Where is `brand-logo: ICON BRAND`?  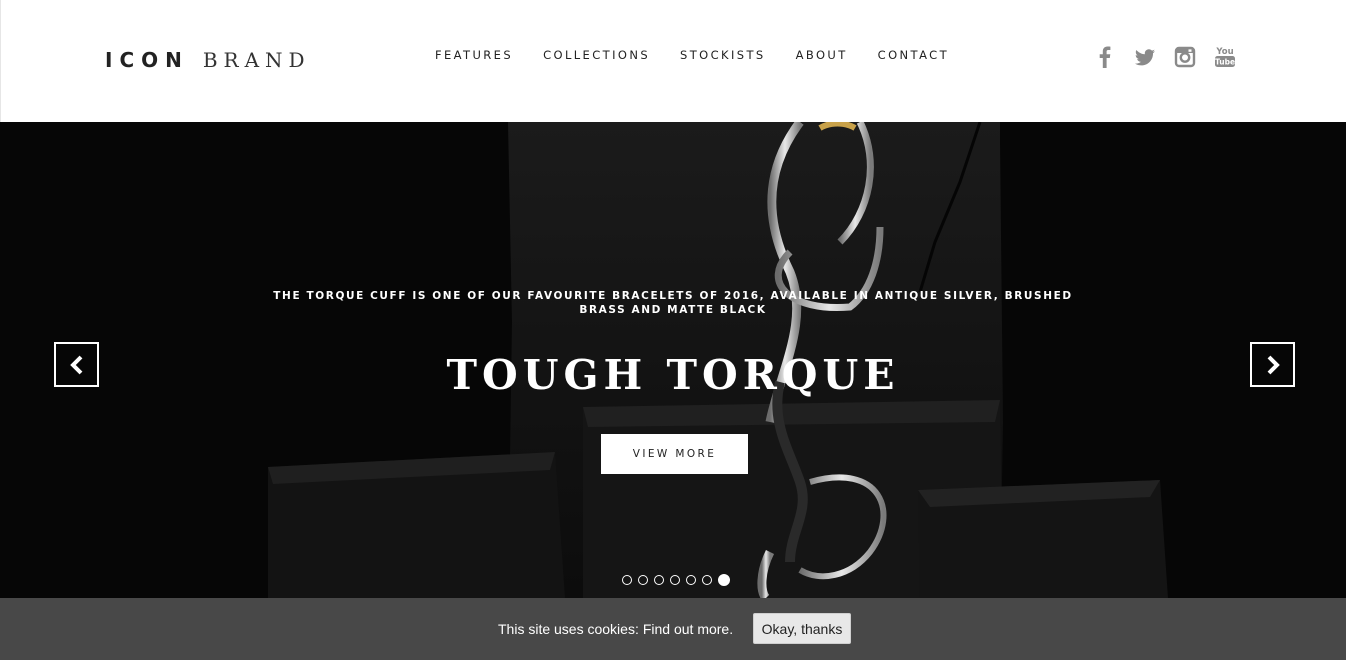
brand-logo: ICON BRAND is located at coordinates (208, 60).